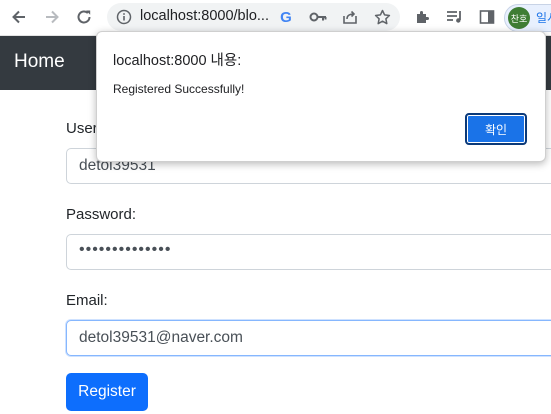  What do you see at coordinates (19, 17) in the screenshot?
I see `back-icon` at bounding box center [19, 17].